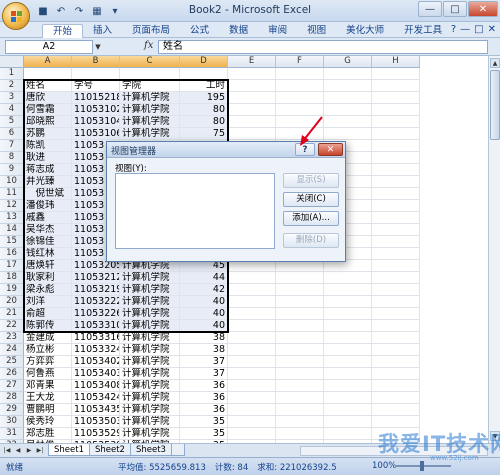 The width and height of the screenshot is (500, 475). Describe the element at coordinates (48, 98) in the screenshot. I see `table-cell: 唐欣` at that location.